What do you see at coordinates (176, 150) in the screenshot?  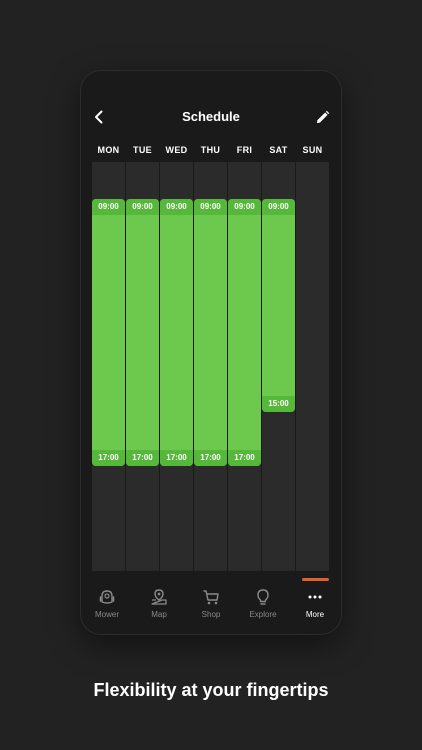 I see `day-label-wed: WED` at bounding box center [176, 150].